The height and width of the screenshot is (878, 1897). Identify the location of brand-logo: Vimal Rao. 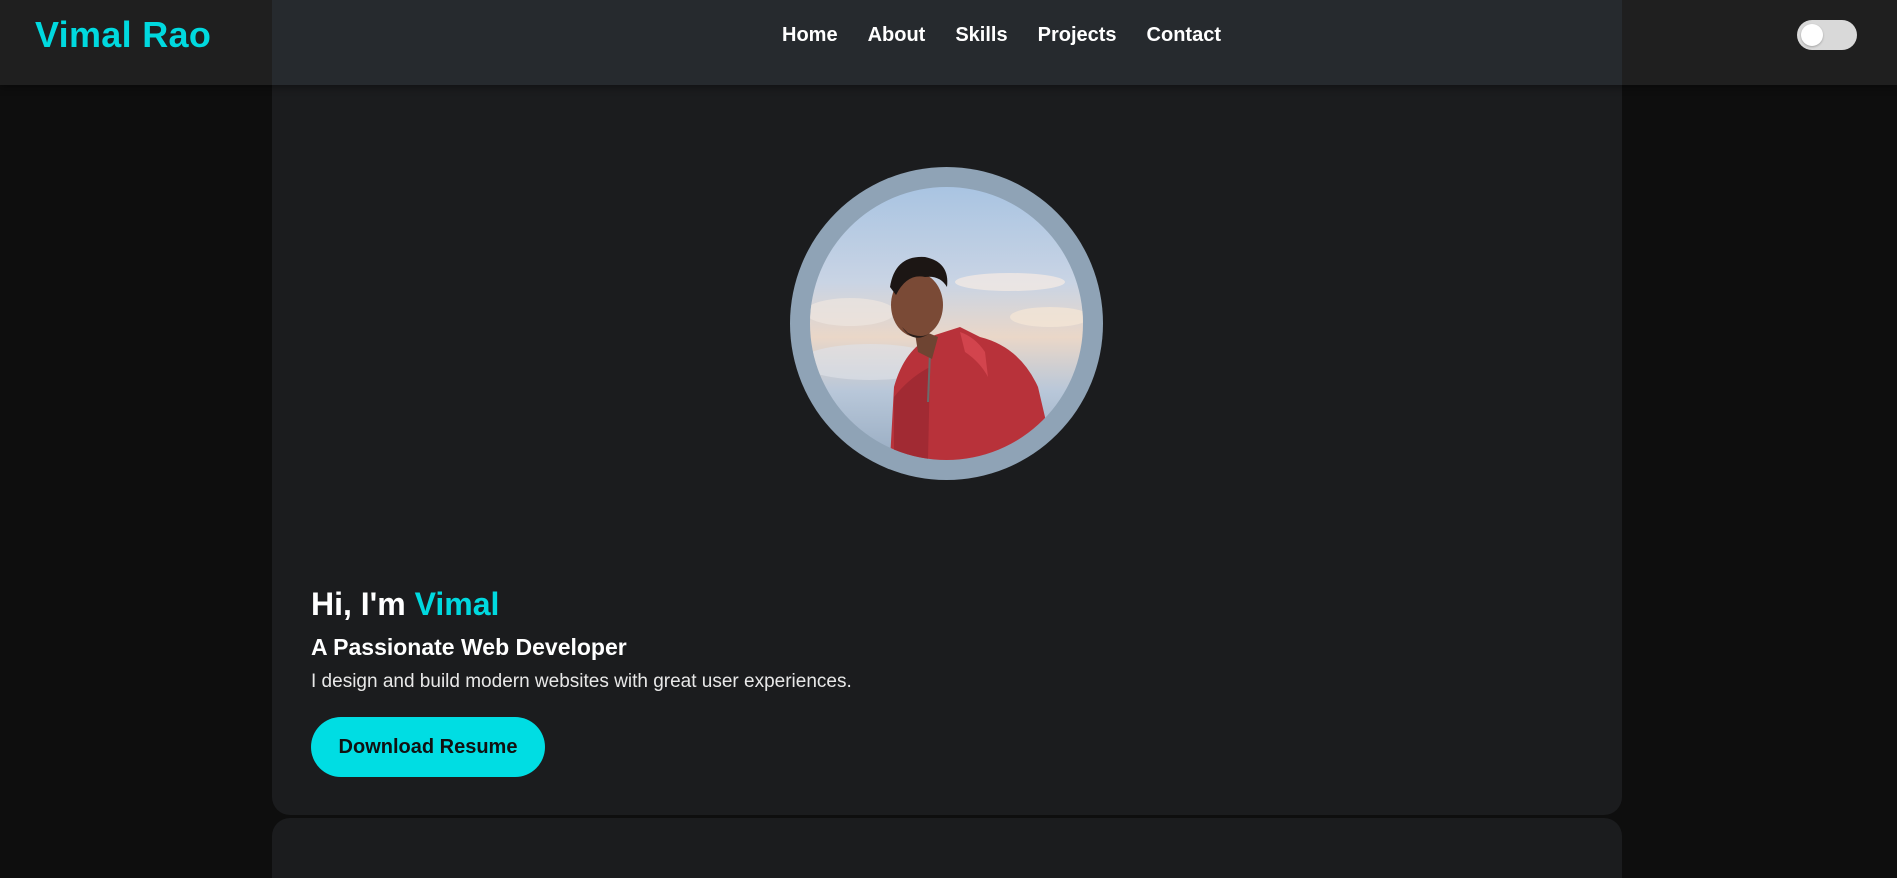
(123, 35).